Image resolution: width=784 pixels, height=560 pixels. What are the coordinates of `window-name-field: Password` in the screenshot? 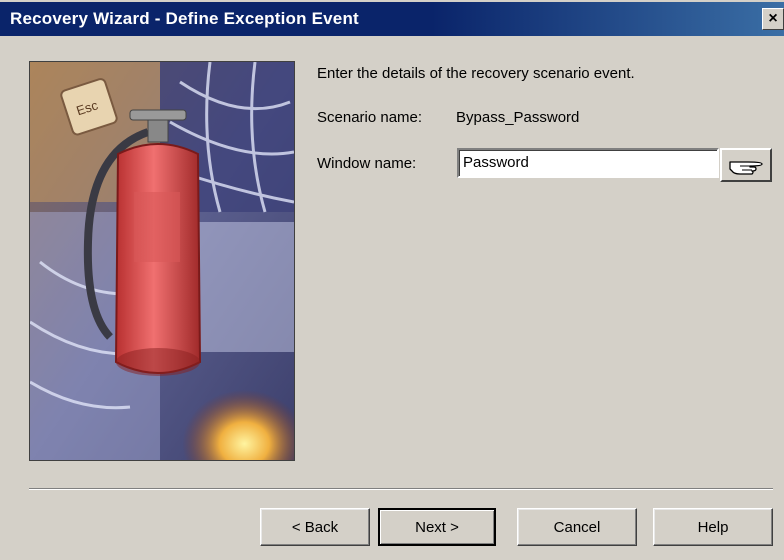 It's located at (588, 163).